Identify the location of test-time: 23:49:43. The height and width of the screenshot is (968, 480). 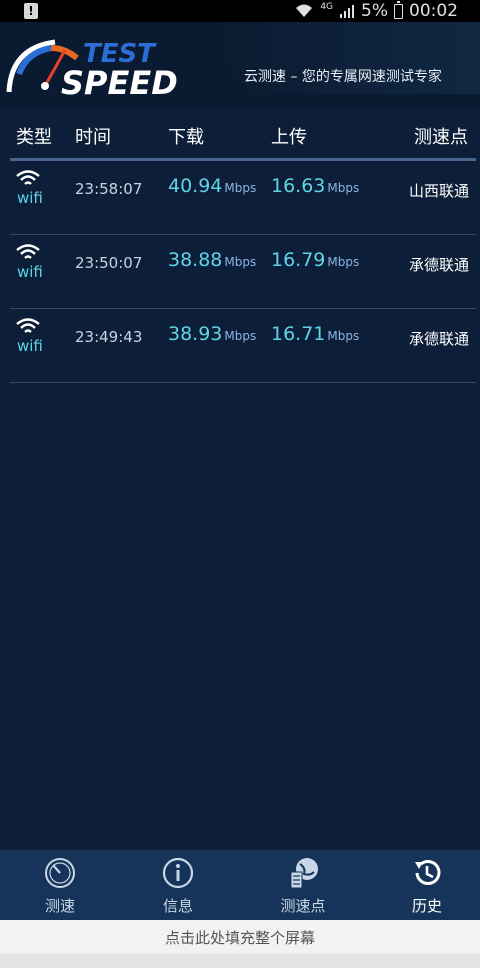
(109, 337).